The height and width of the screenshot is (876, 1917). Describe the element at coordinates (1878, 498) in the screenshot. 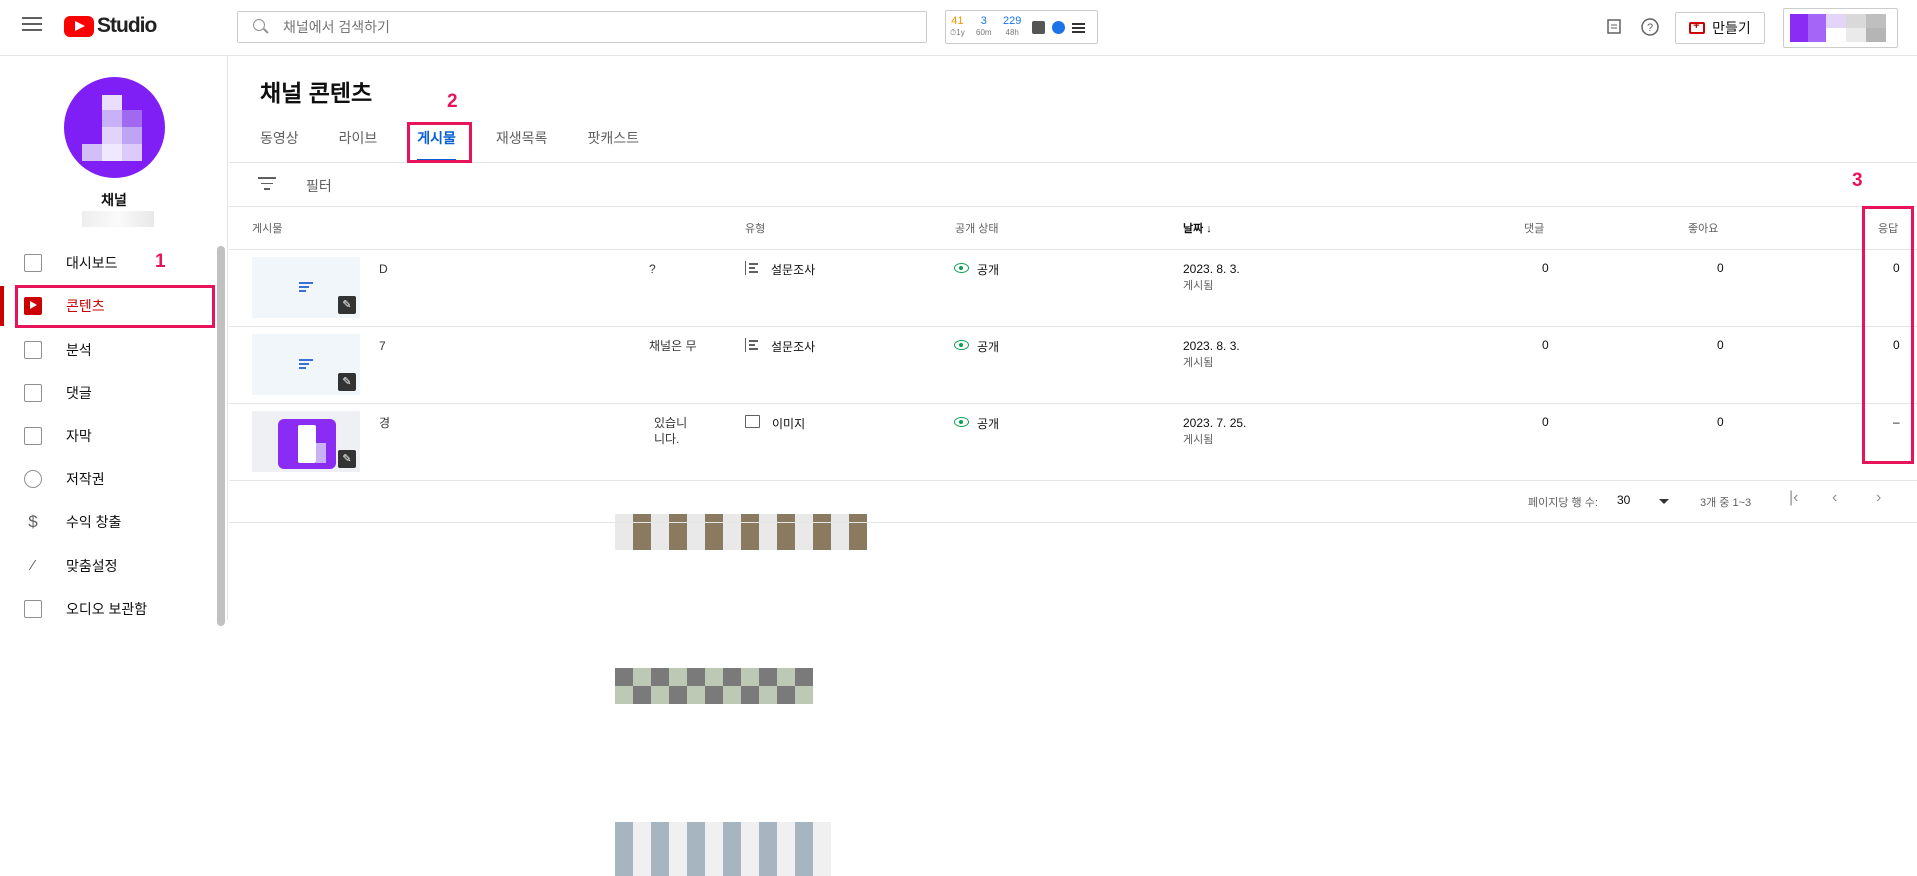

I see `next-page-icon: ›` at that location.